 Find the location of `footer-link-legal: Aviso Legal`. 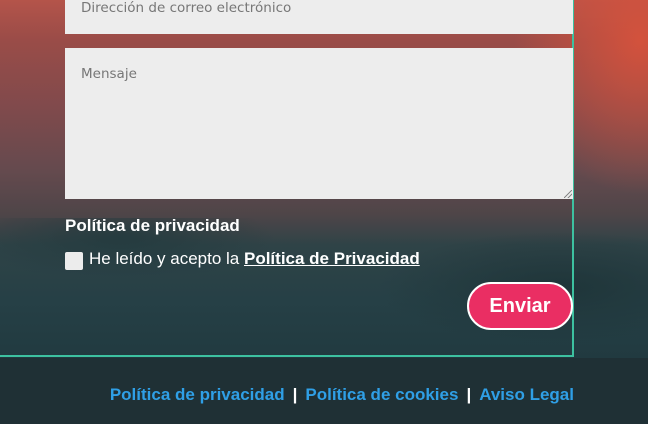

footer-link-legal: Aviso Legal is located at coordinates (526, 394).